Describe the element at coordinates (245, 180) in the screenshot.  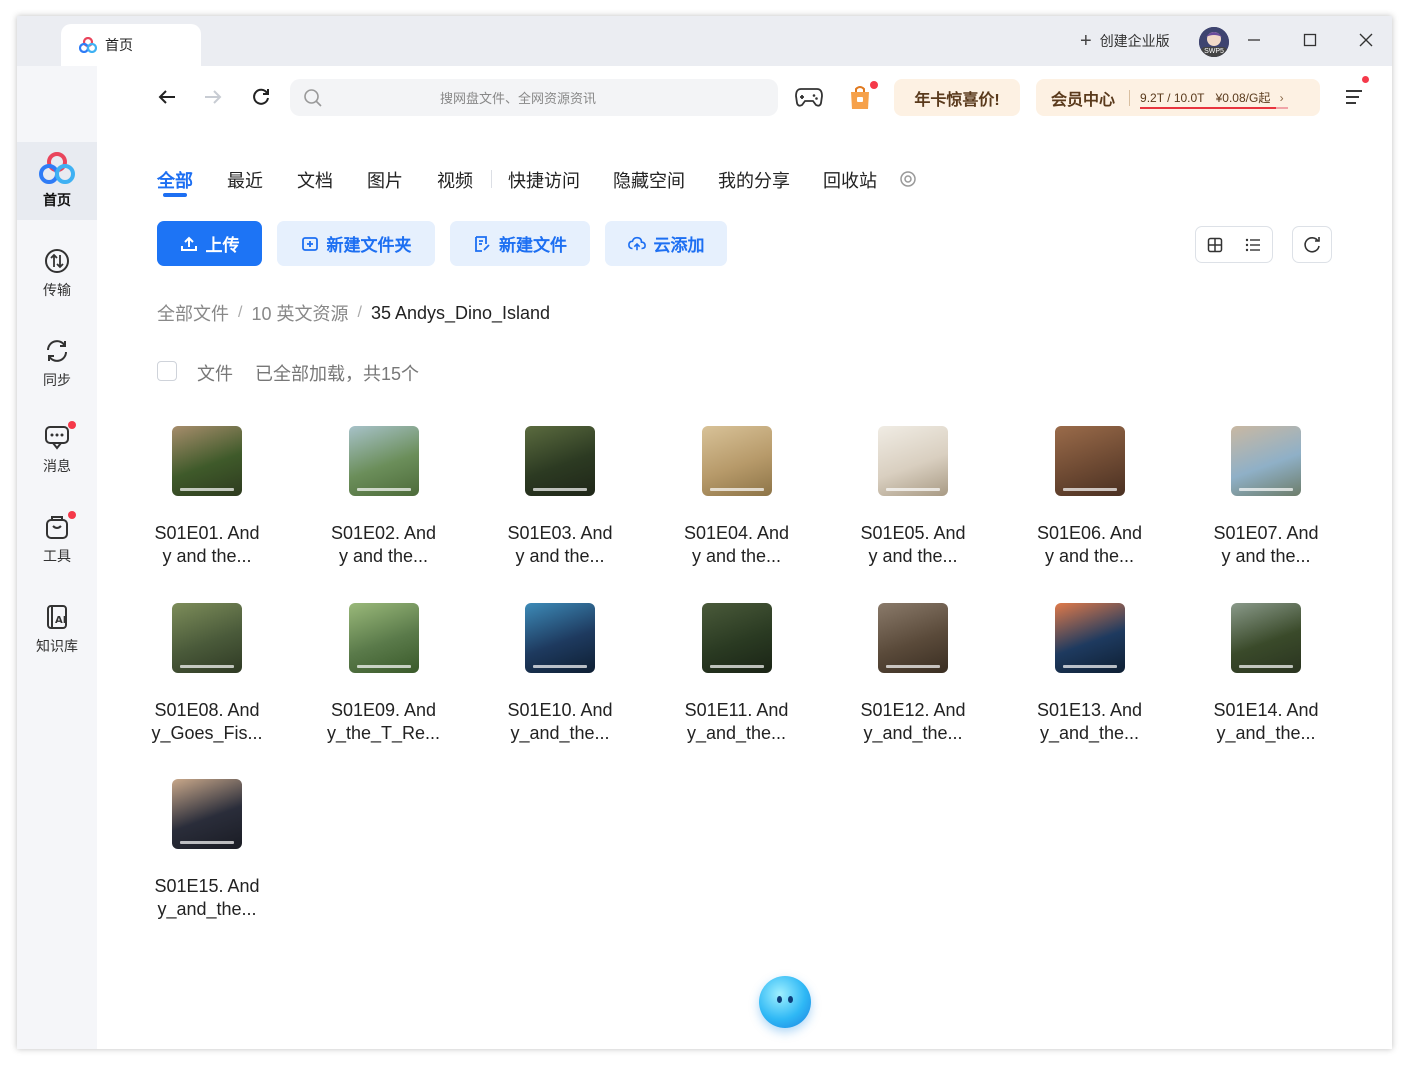
I see `tab-recent: 最近` at that location.